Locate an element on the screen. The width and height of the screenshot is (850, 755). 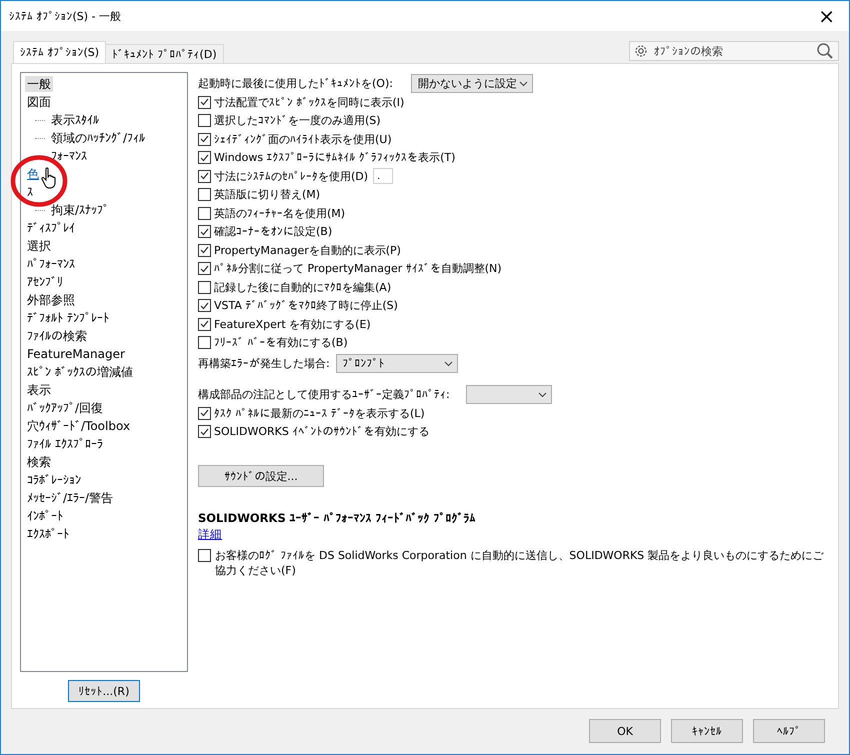
tree-item: ｺﾗﾎﾞﾚｰｼｮﾝ is located at coordinates (54, 480).